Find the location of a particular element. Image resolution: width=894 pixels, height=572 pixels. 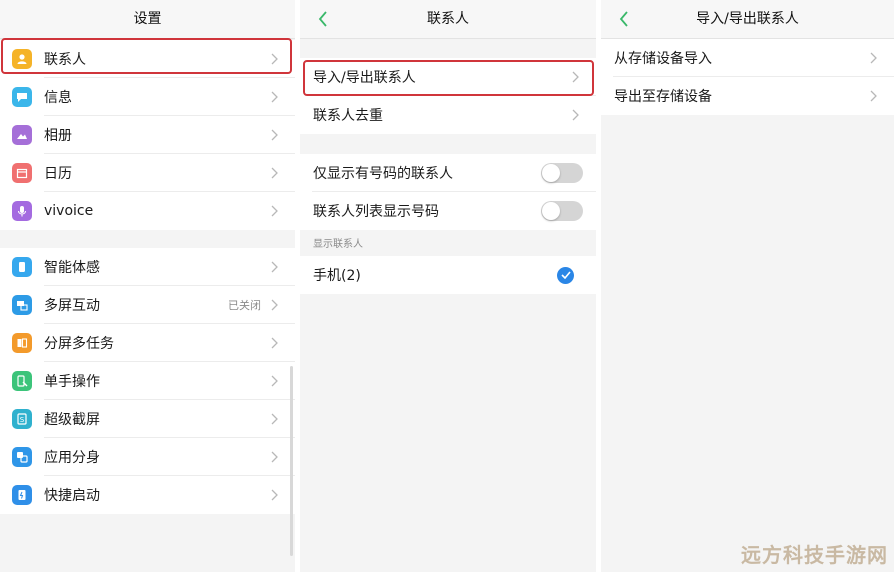

show-with-number-label: 仅显示有号码的联系人 is located at coordinates (383, 174).